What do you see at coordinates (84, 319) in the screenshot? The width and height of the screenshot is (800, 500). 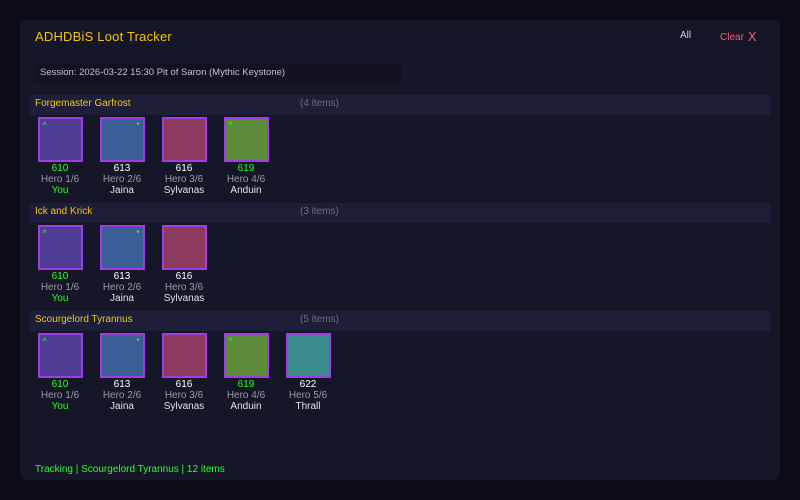 I see `boss-name: Scourgelord Tyrannus` at bounding box center [84, 319].